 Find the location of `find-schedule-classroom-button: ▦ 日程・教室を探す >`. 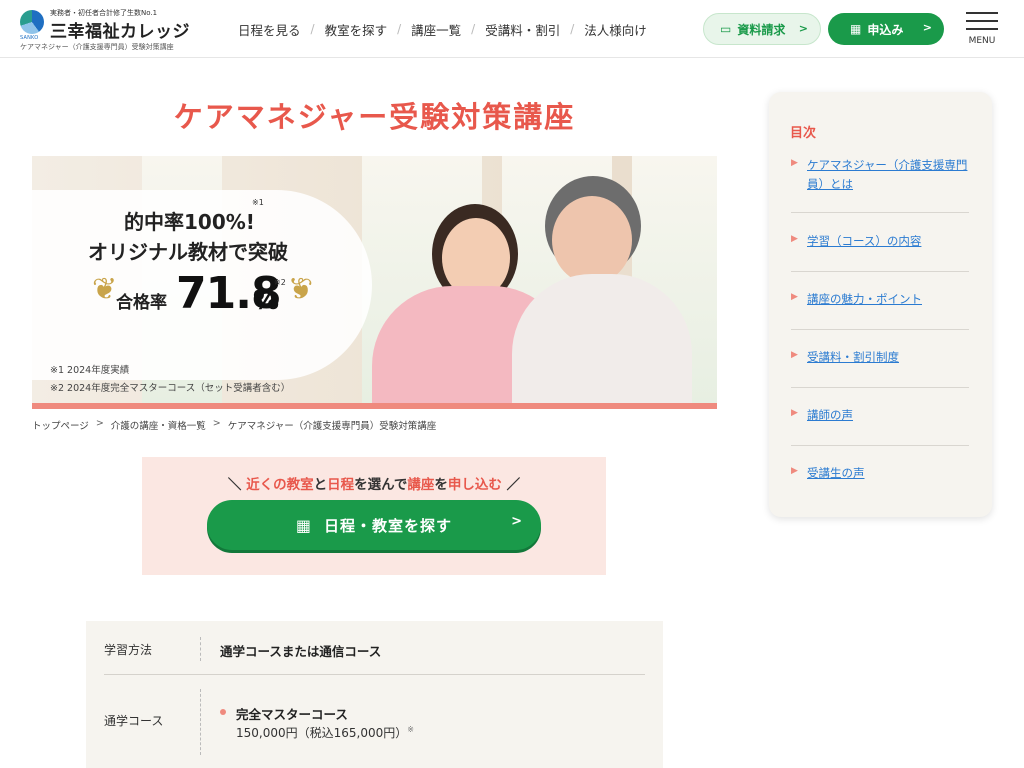

find-schedule-classroom-button: ▦ 日程・教室を探す > is located at coordinates (374, 525).